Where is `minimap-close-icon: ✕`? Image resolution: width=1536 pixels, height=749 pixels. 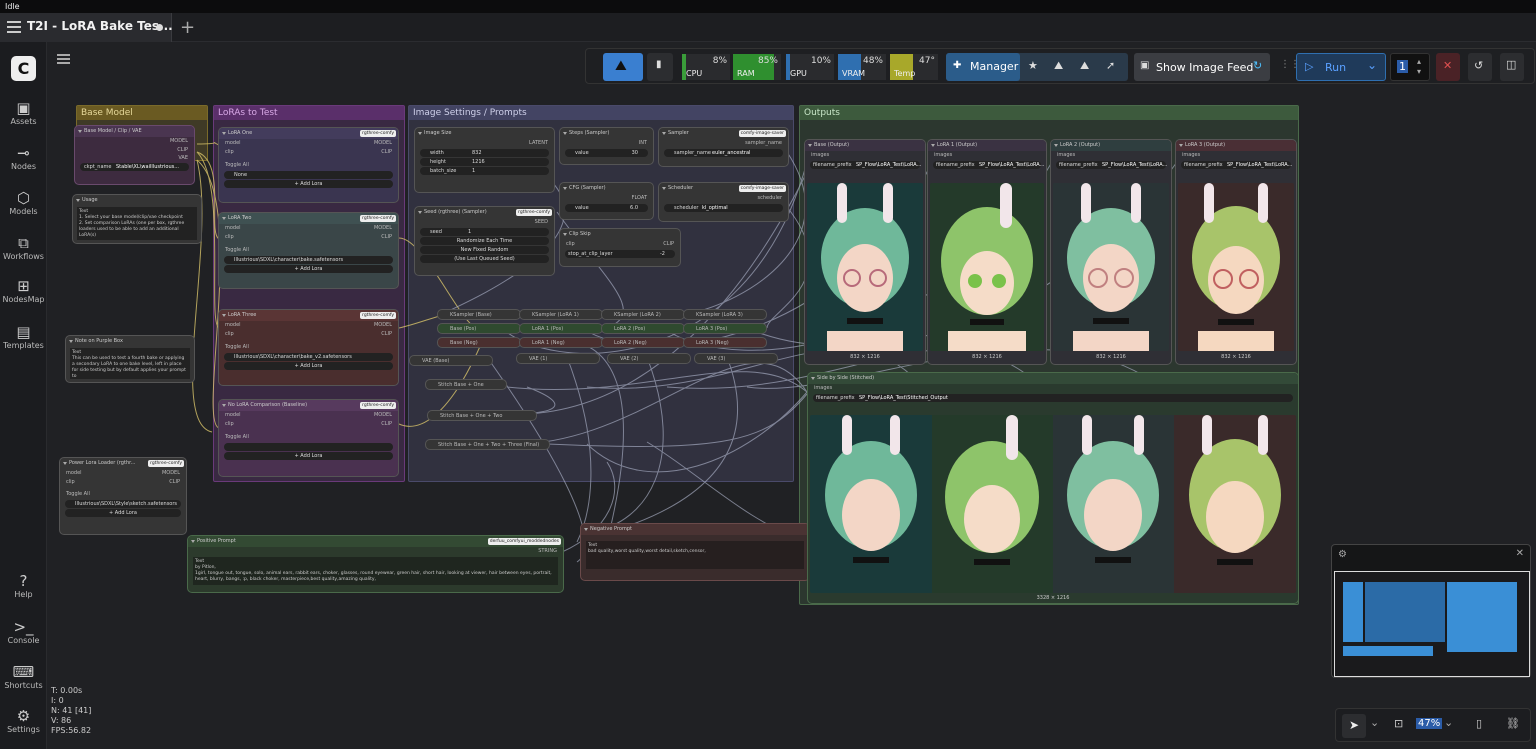 minimap-close-icon: ✕ is located at coordinates (1520, 553).